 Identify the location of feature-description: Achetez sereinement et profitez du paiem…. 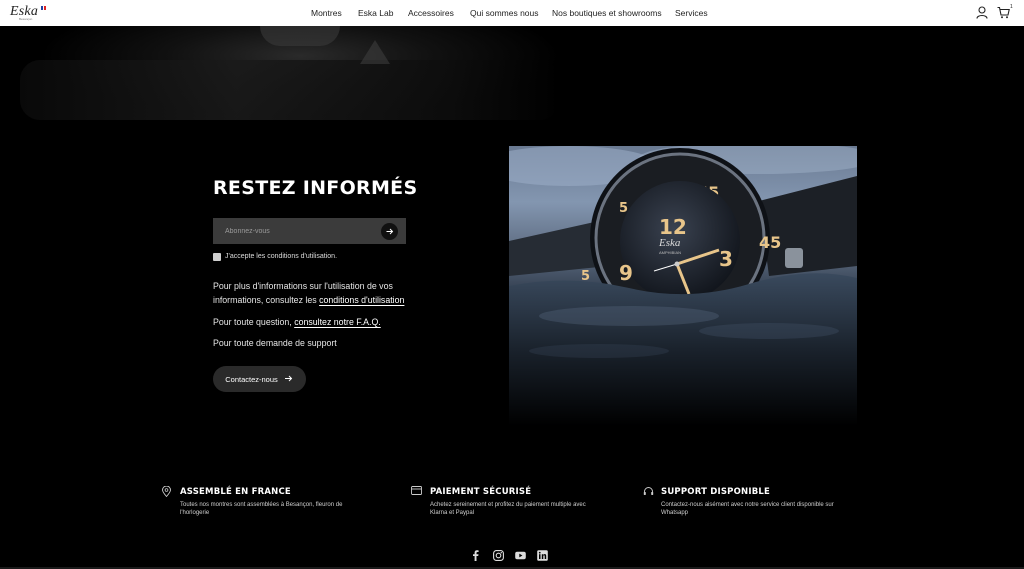
(508, 509).